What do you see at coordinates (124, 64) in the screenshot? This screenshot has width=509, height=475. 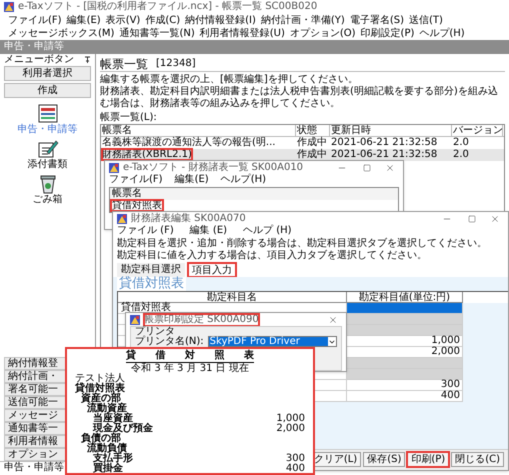 I see `page-title: 帳票一覧` at bounding box center [124, 64].